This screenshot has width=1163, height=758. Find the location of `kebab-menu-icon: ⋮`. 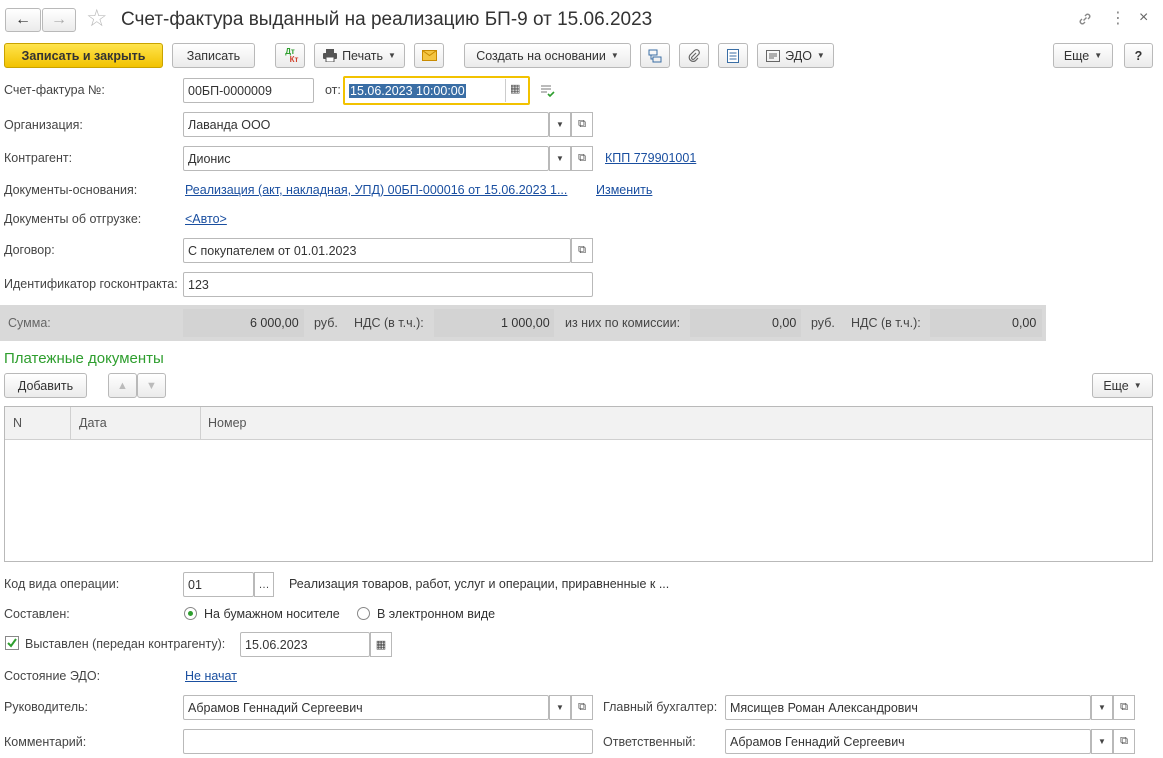

kebab-menu-icon: ⋮ is located at coordinates (1118, 18).